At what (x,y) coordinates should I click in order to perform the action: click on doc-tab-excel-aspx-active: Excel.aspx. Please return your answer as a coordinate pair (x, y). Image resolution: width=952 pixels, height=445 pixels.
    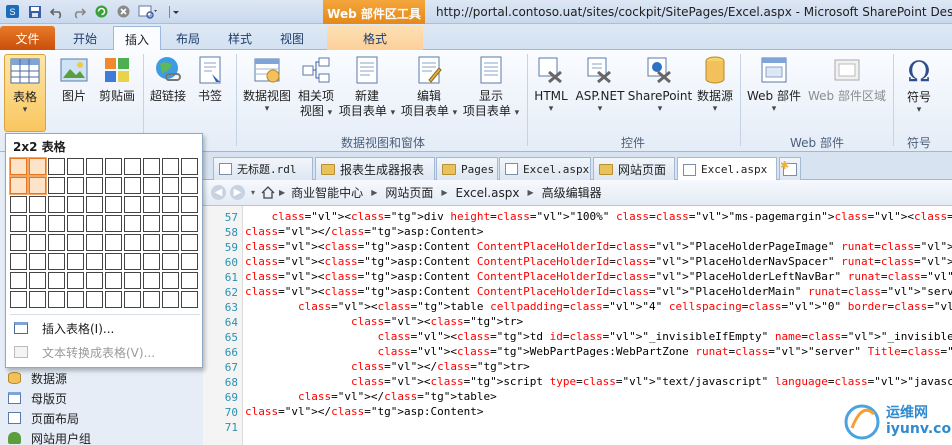
    Looking at the image, I should click on (727, 169).